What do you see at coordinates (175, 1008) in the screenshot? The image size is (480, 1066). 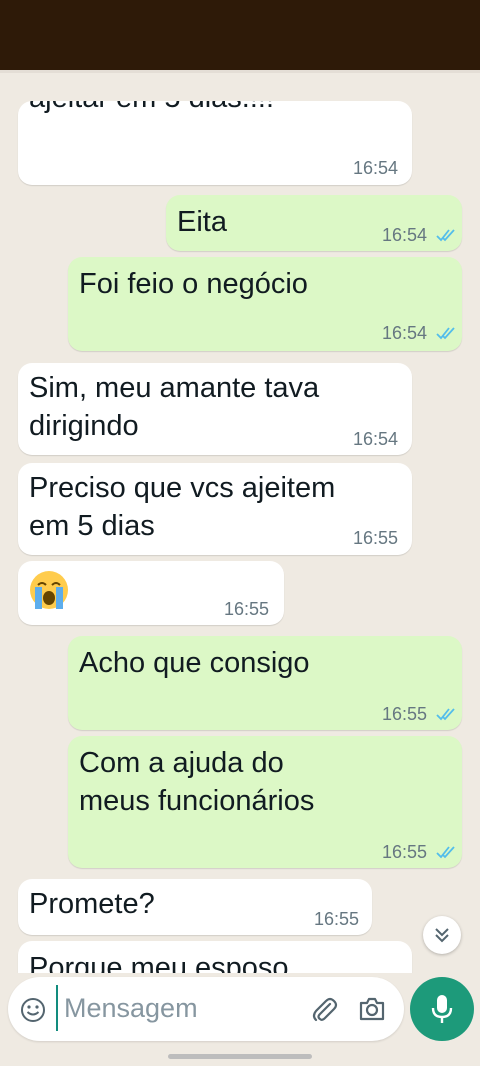 I see `message-input` at bounding box center [175, 1008].